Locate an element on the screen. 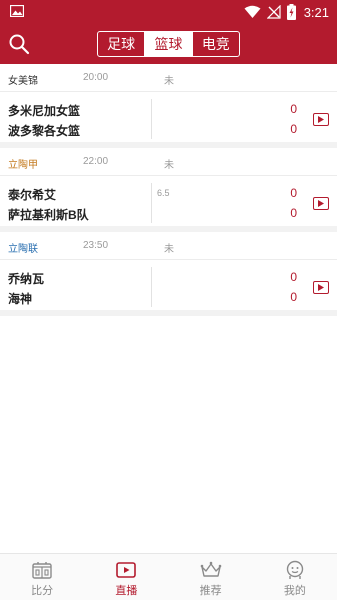 This screenshot has width=337, height=600. nav-item-scores: 比分 is located at coordinates (42, 577).